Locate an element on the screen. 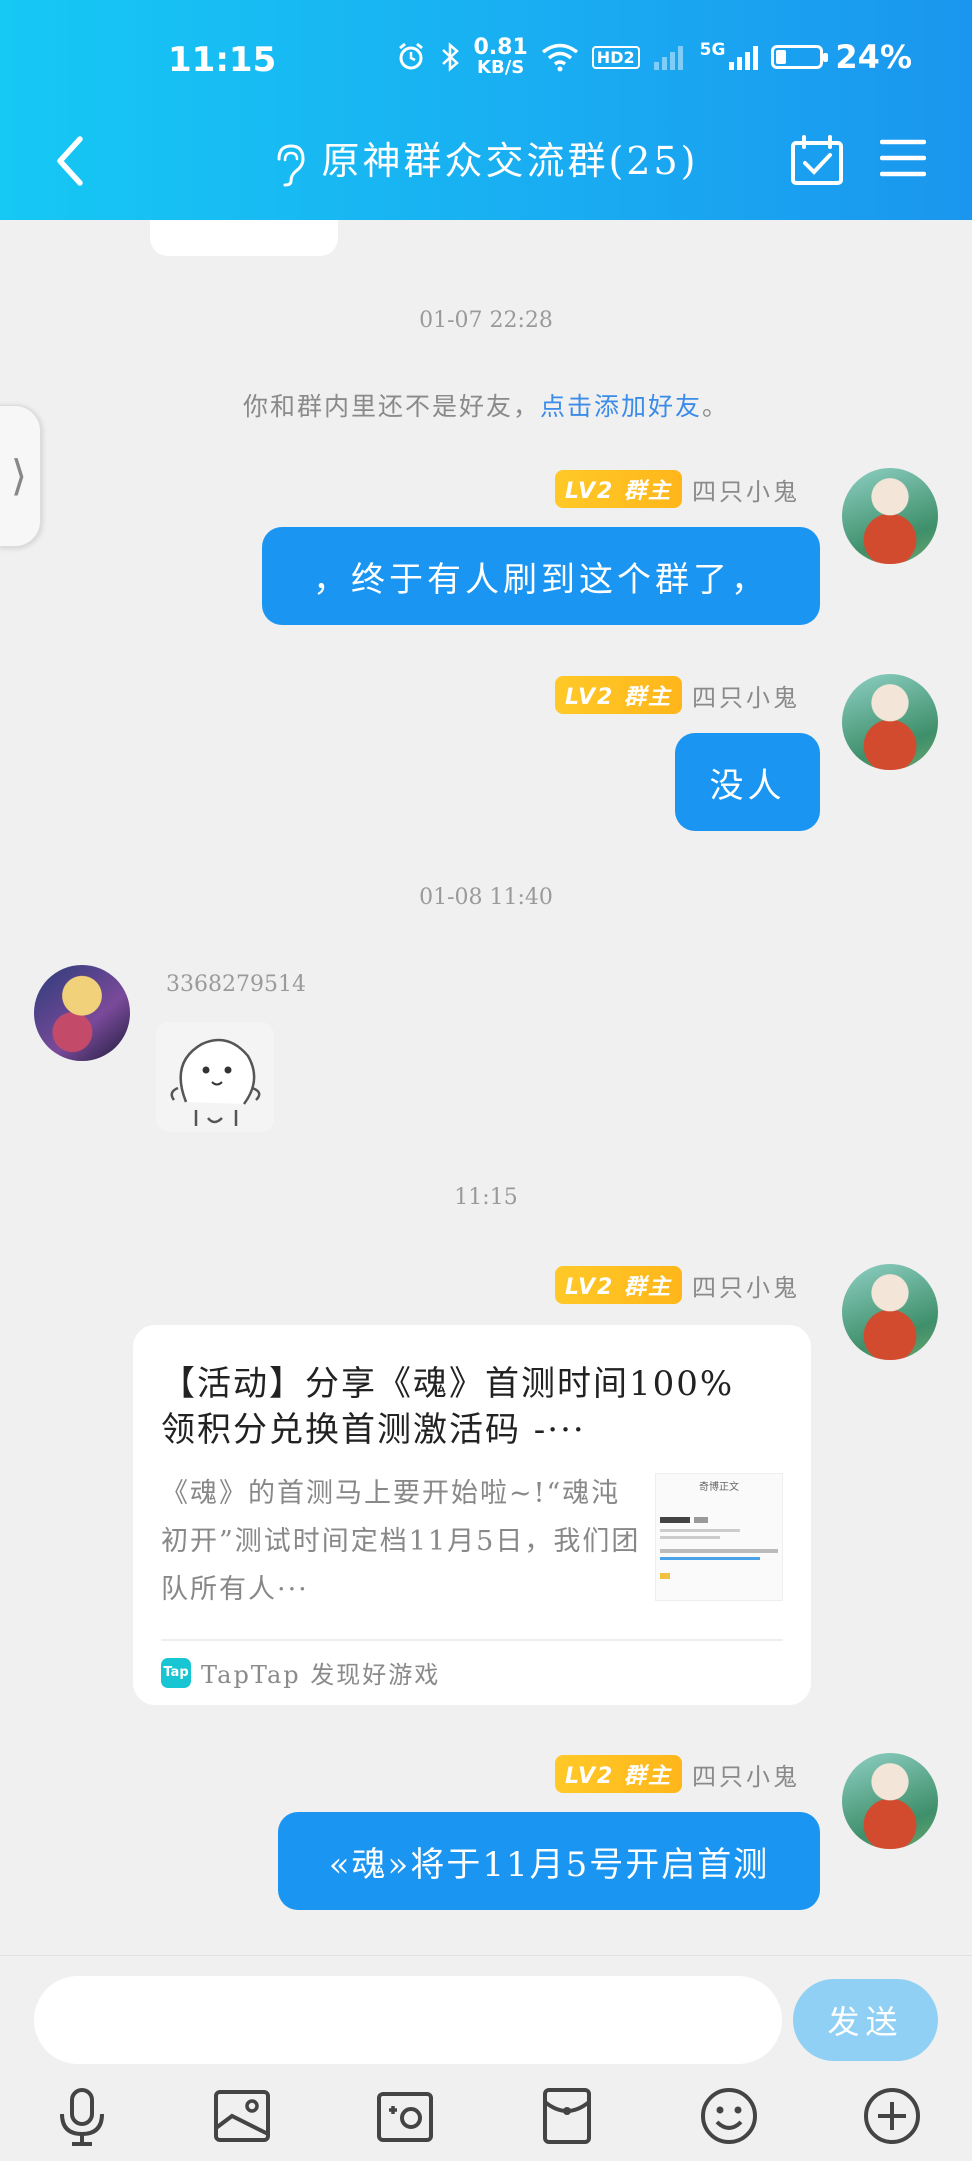  battery-percent: 24% is located at coordinates (873, 57).